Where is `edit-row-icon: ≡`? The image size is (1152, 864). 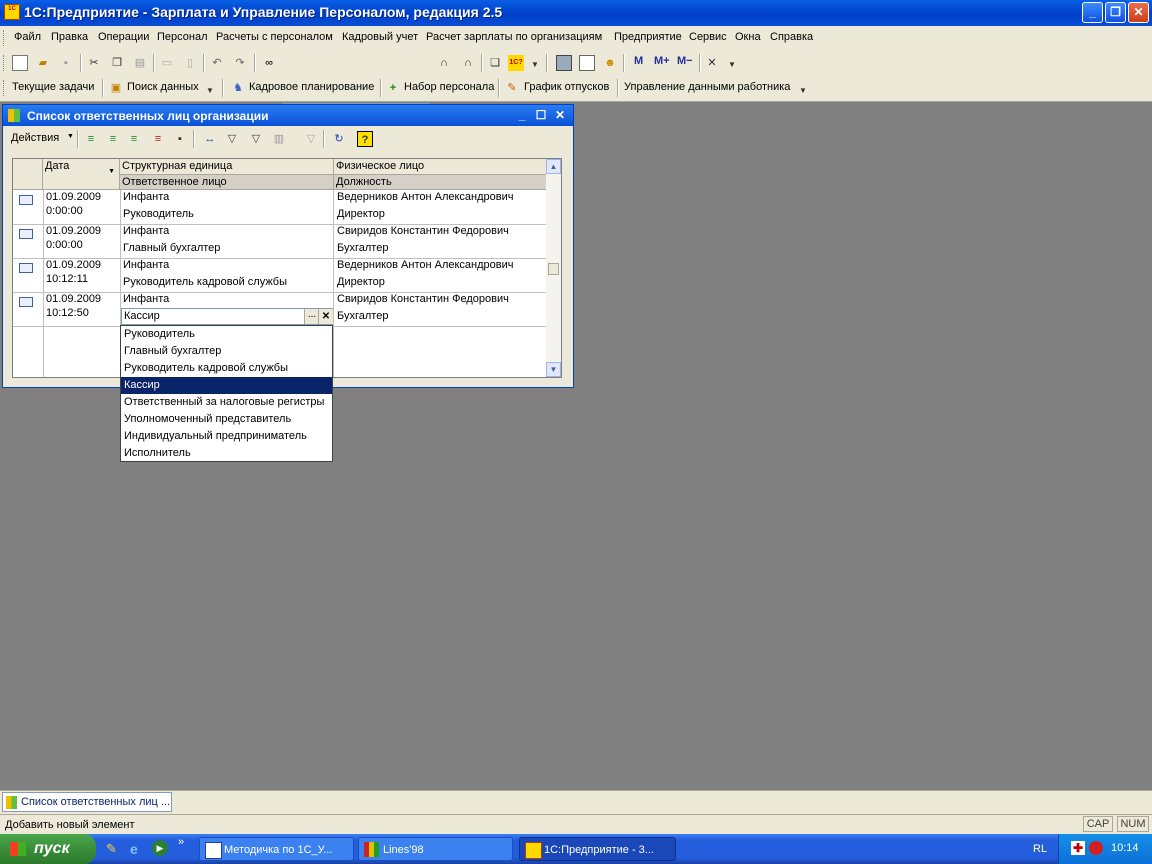
edit-row-icon: ≡ is located at coordinates (134, 139).